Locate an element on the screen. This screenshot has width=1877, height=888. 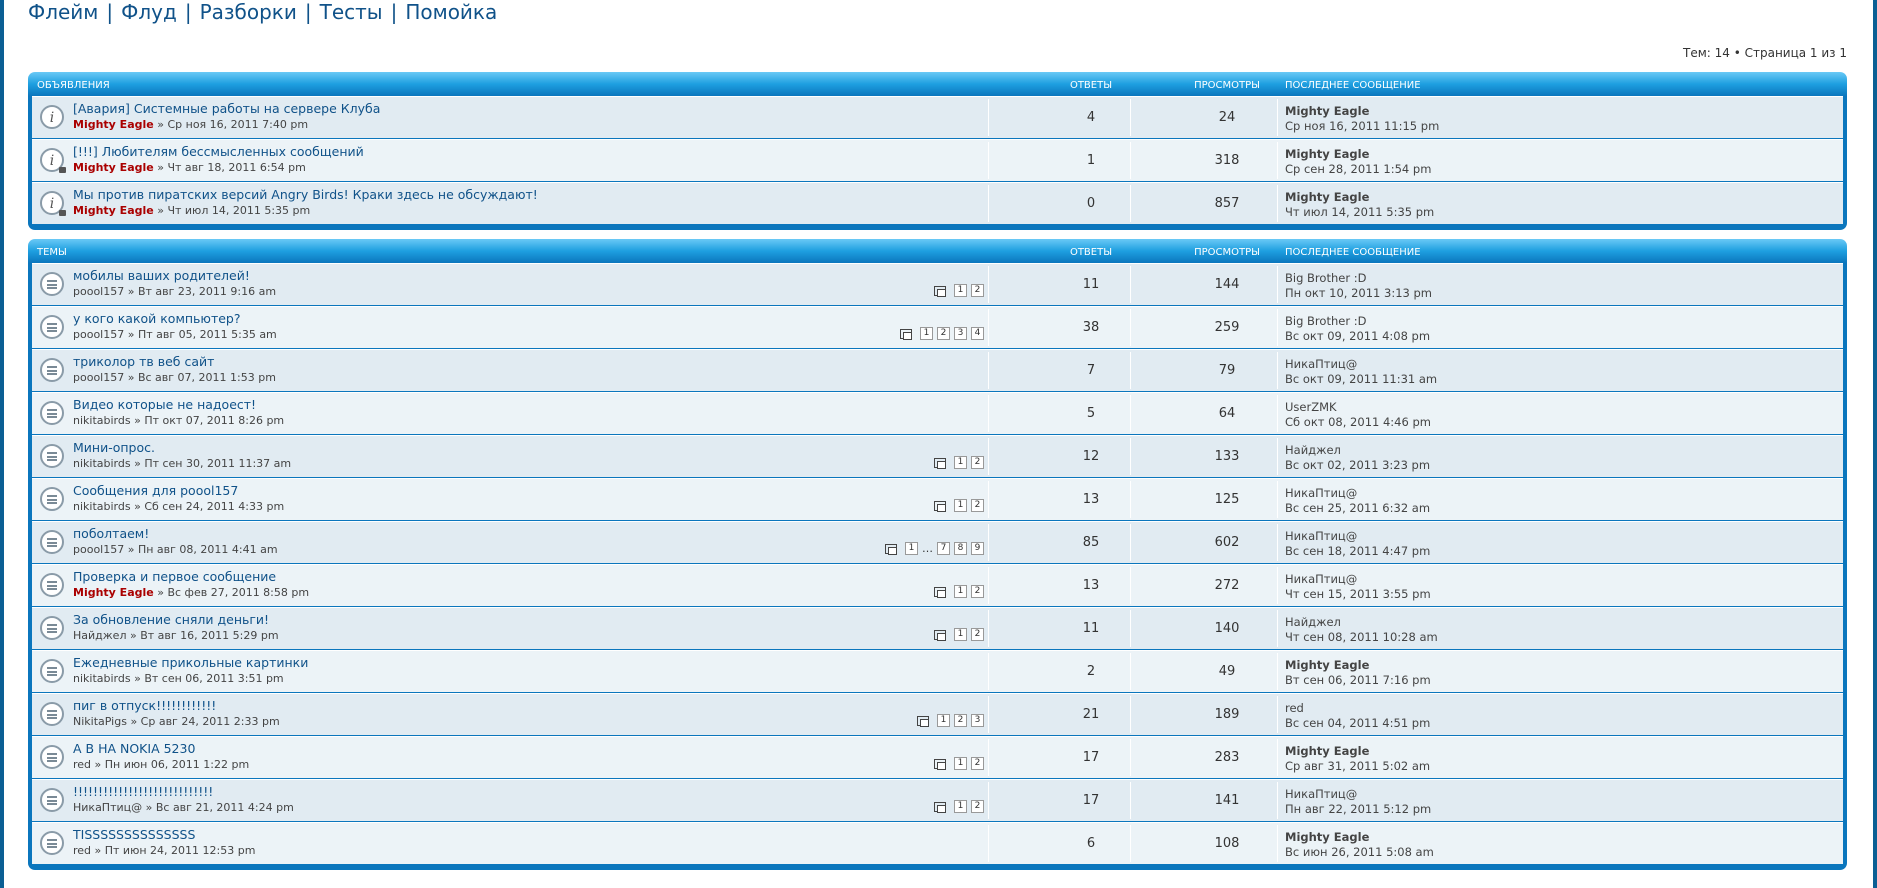
topic-title-link: Мини-опрос. is located at coordinates (114, 447).